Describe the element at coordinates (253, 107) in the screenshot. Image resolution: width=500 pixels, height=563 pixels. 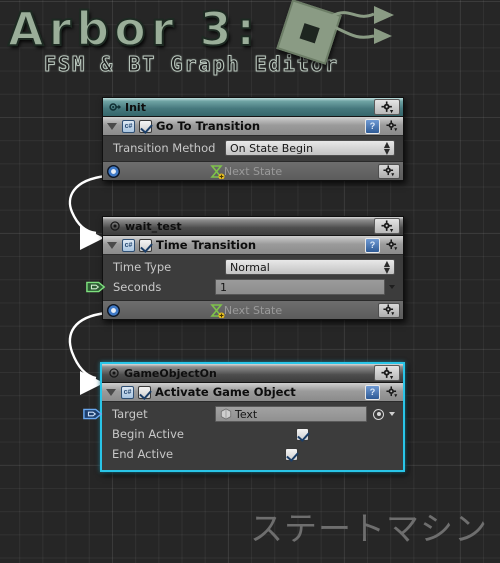
I see `node-header-init: Init` at that location.